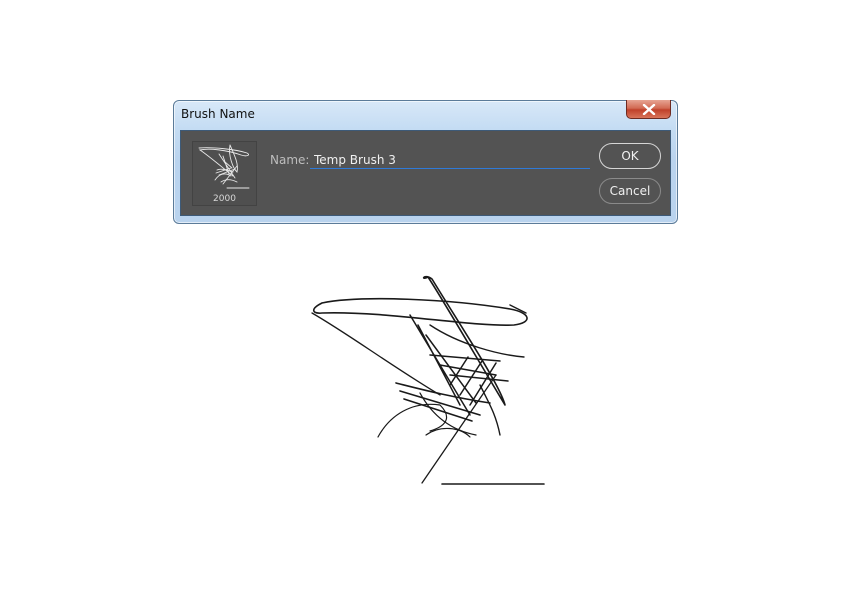 The image size is (850, 591). Describe the element at coordinates (425, 173) in the screenshot. I see `dialog-body: 2000 Name: OK Cancel` at that location.